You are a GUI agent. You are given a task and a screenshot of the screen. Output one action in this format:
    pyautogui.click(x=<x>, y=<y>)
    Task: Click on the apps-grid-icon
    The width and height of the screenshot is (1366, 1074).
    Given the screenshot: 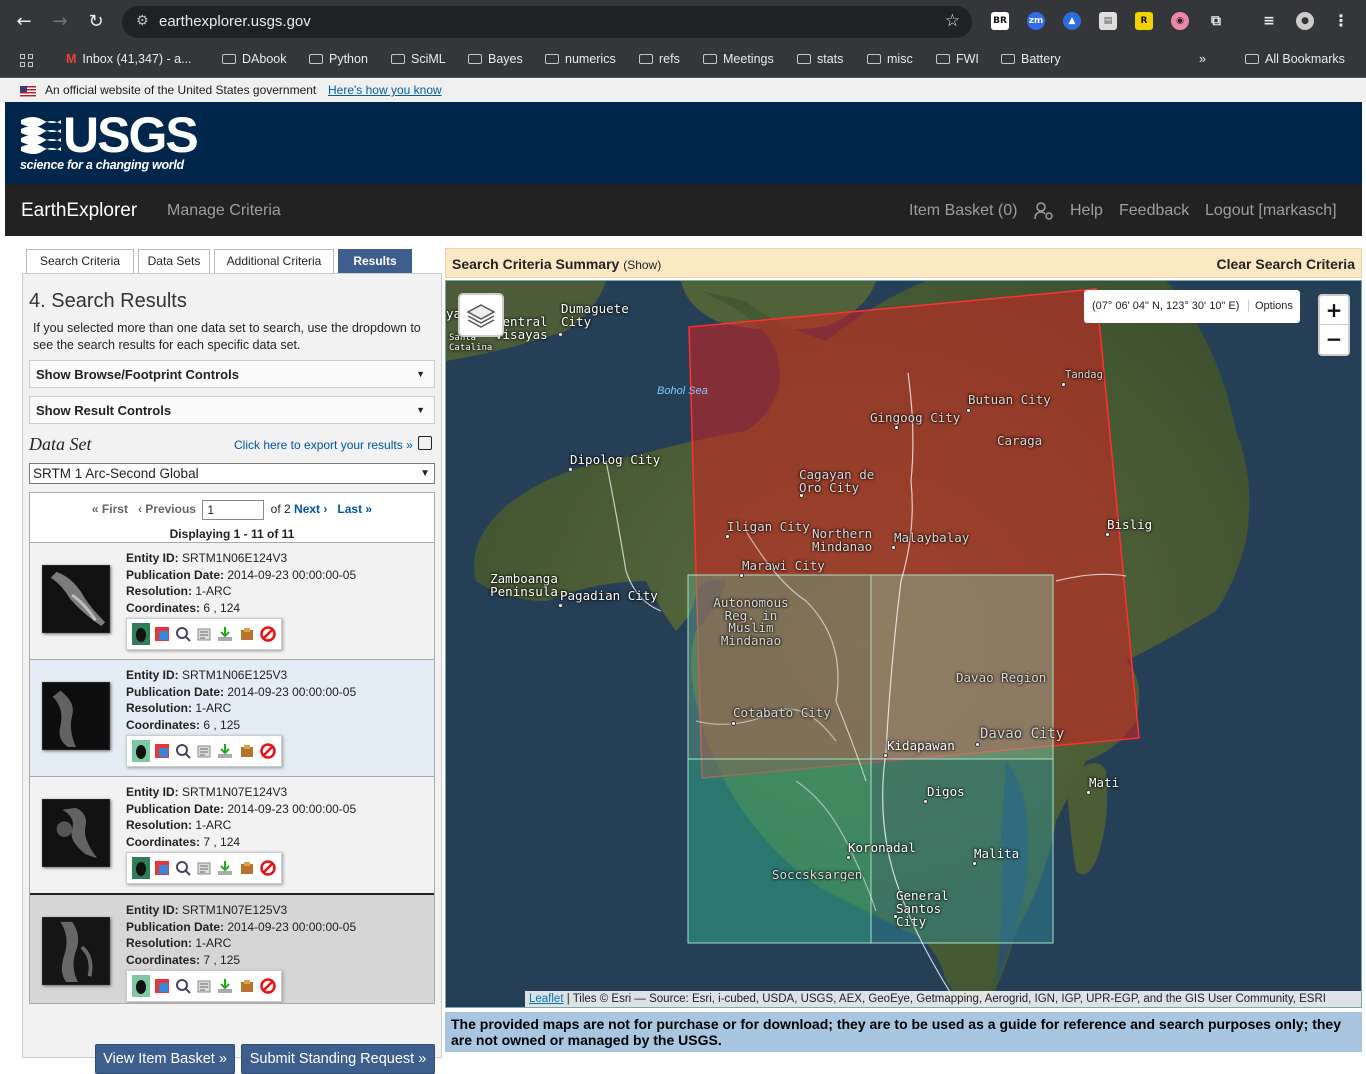 What is the action you would take?
    pyautogui.click(x=27, y=61)
    